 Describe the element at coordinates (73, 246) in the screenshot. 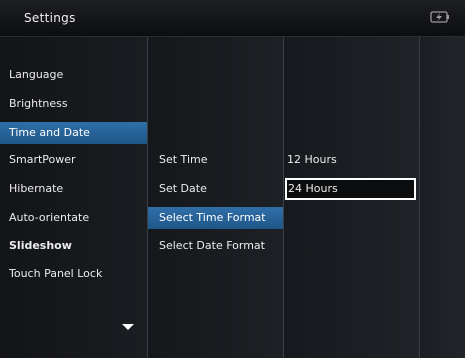

I see `menu-item-slideshow: Slideshow` at that location.